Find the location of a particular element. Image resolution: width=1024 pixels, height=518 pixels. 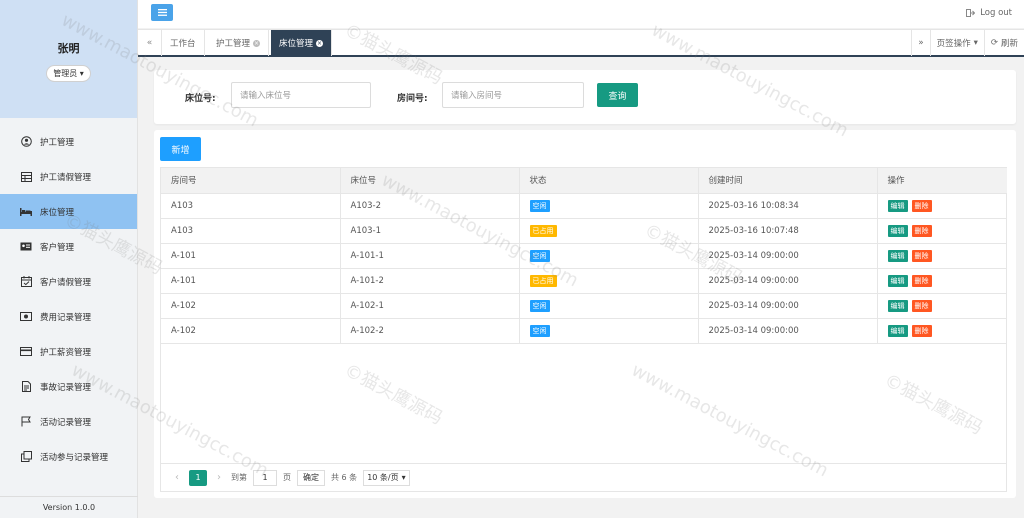

table-row: A103 A103-1 已占用 2025-03-16 10:07:48 编辑 删除 is located at coordinates (584, 231).